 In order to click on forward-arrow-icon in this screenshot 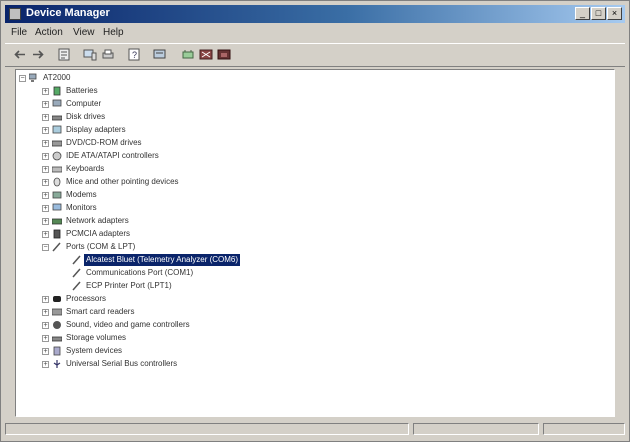, I will do `click(38, 54)`.